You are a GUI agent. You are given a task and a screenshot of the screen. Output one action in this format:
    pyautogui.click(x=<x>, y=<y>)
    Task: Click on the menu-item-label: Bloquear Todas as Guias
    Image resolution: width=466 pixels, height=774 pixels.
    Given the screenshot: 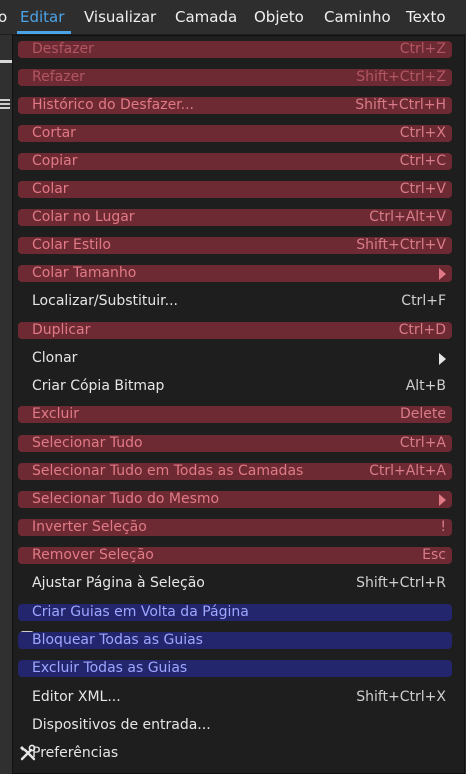 What is the action you would take?
    pyautogui.click(x=117, y=640)
    